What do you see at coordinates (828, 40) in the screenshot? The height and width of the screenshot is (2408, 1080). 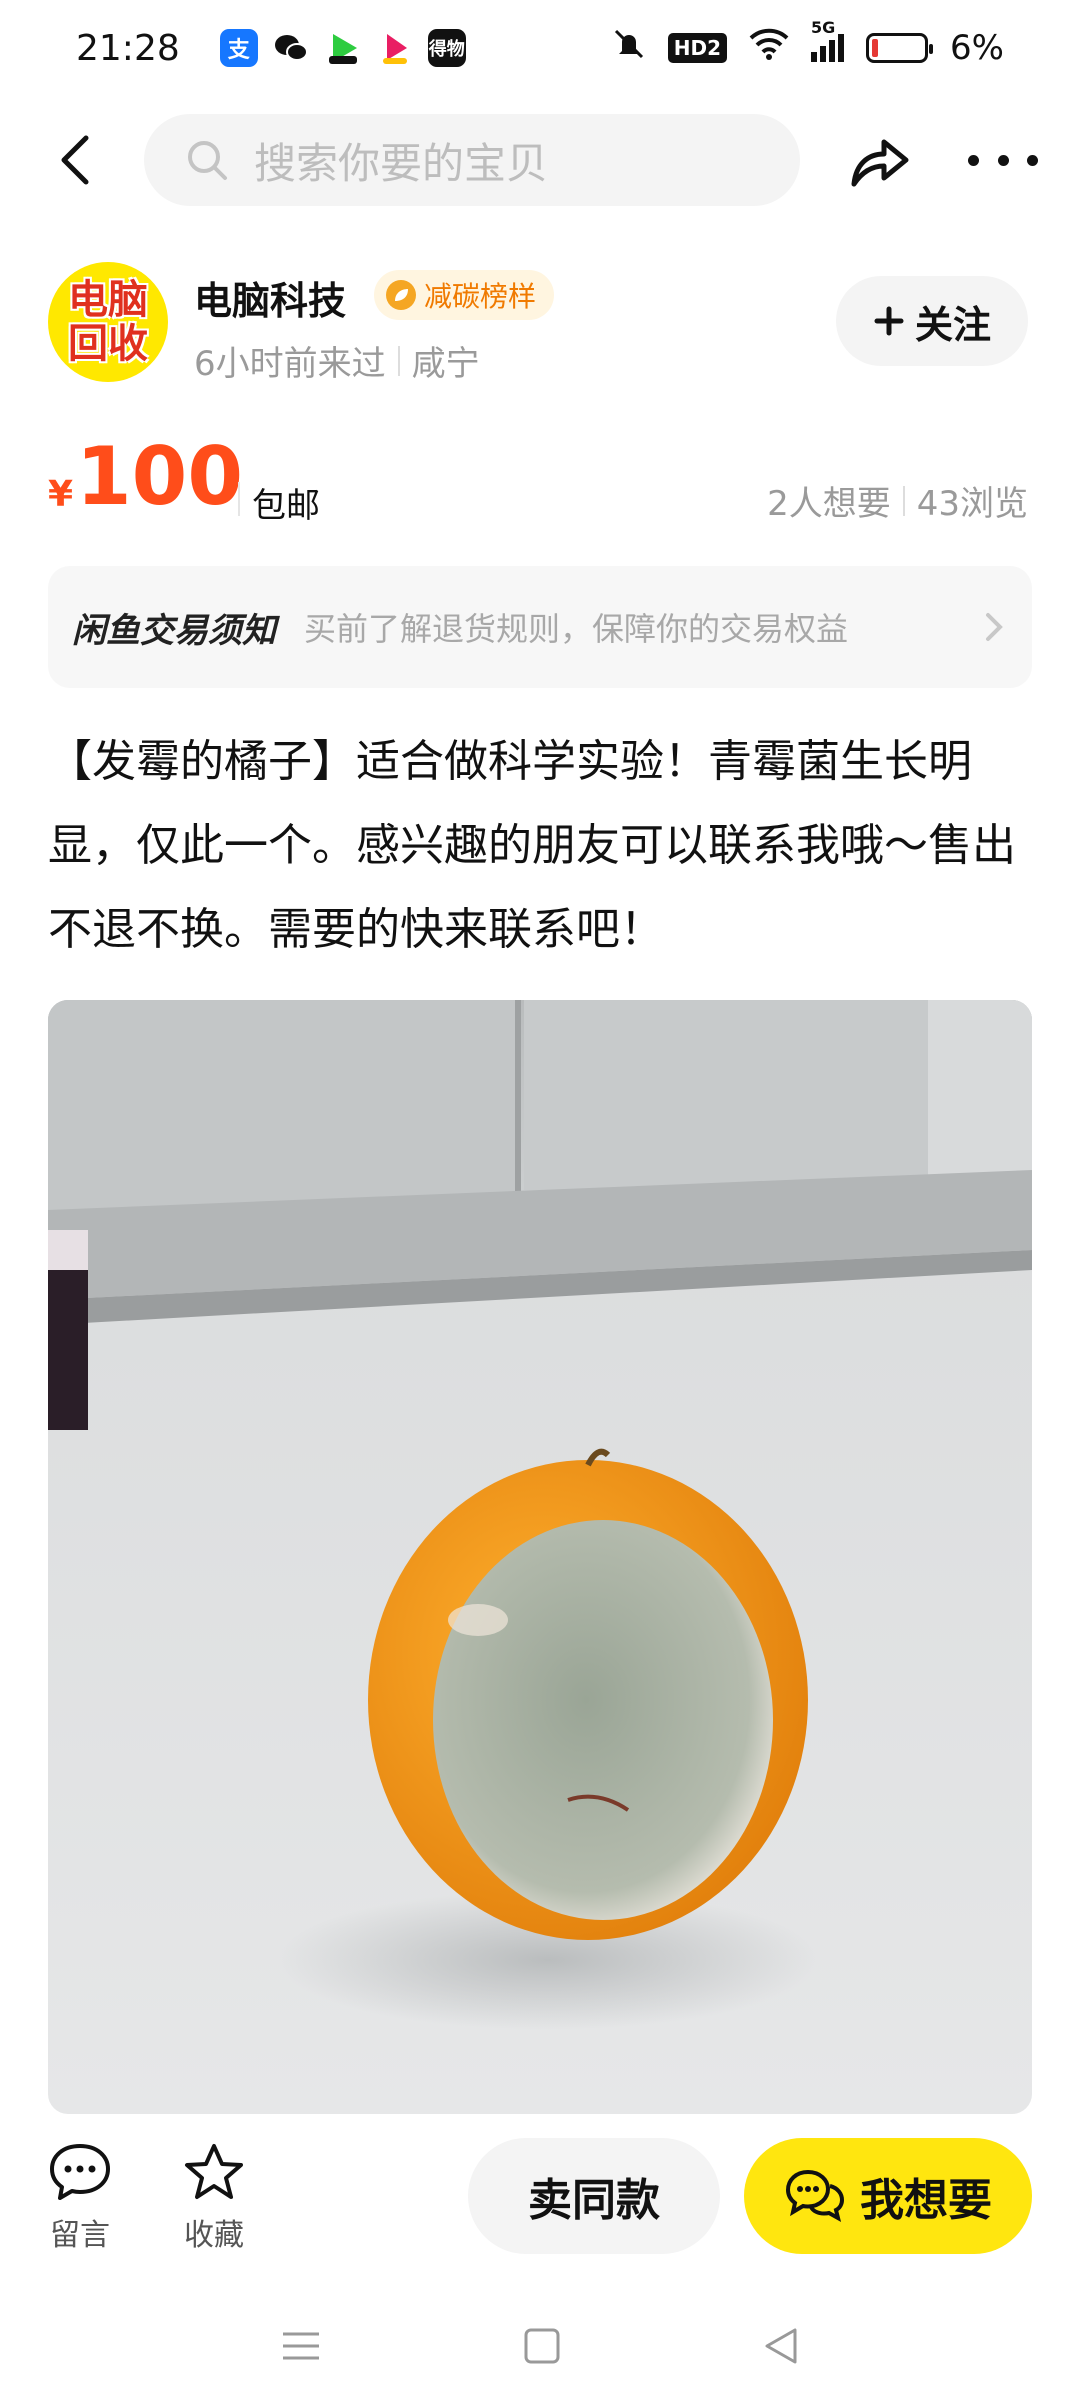 I see `cellular-signal-icon: 5G` at bounding box center [828, 40].